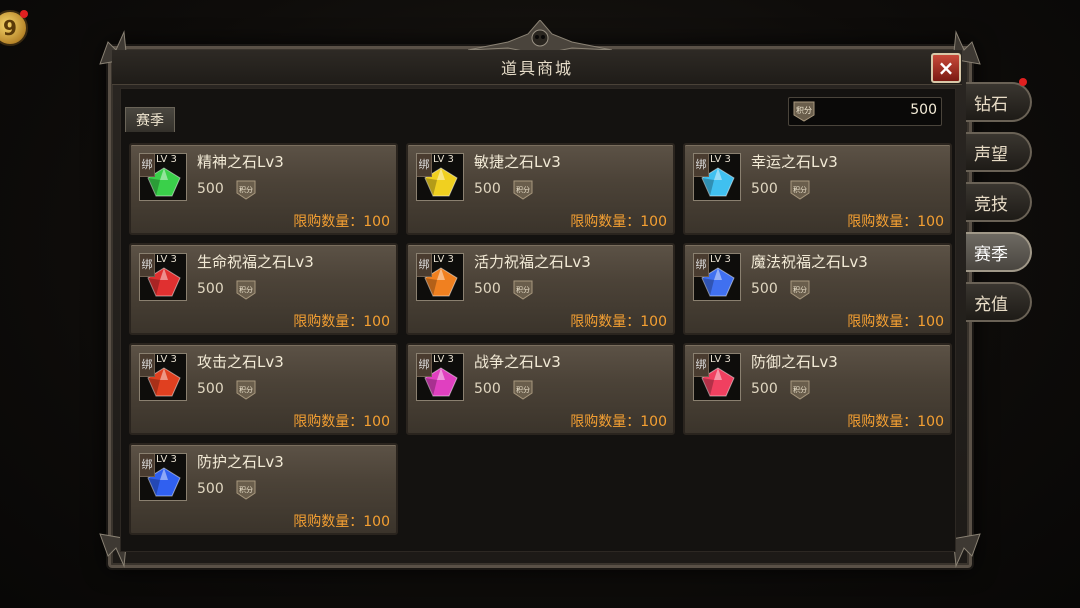 The height and width of the screenshot is (608, 1080). I want to click on notice-dot, so click(24, 14).